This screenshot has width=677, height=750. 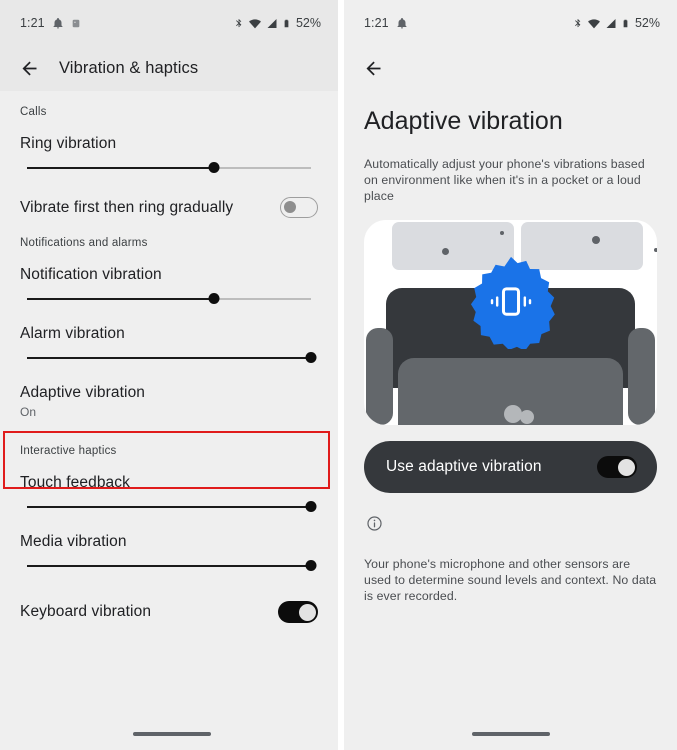 I want to click on setting-label: Alarm vibration, so click(x=72, y=333).